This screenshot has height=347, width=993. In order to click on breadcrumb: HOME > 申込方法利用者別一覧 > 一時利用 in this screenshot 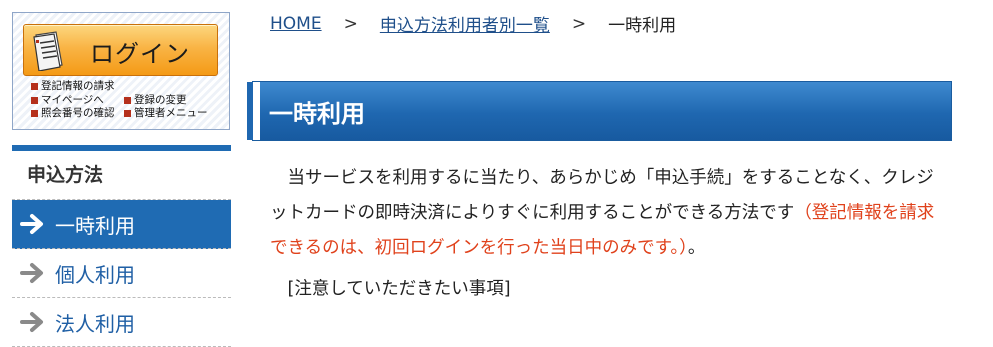, I will do `click(473, 24)`.